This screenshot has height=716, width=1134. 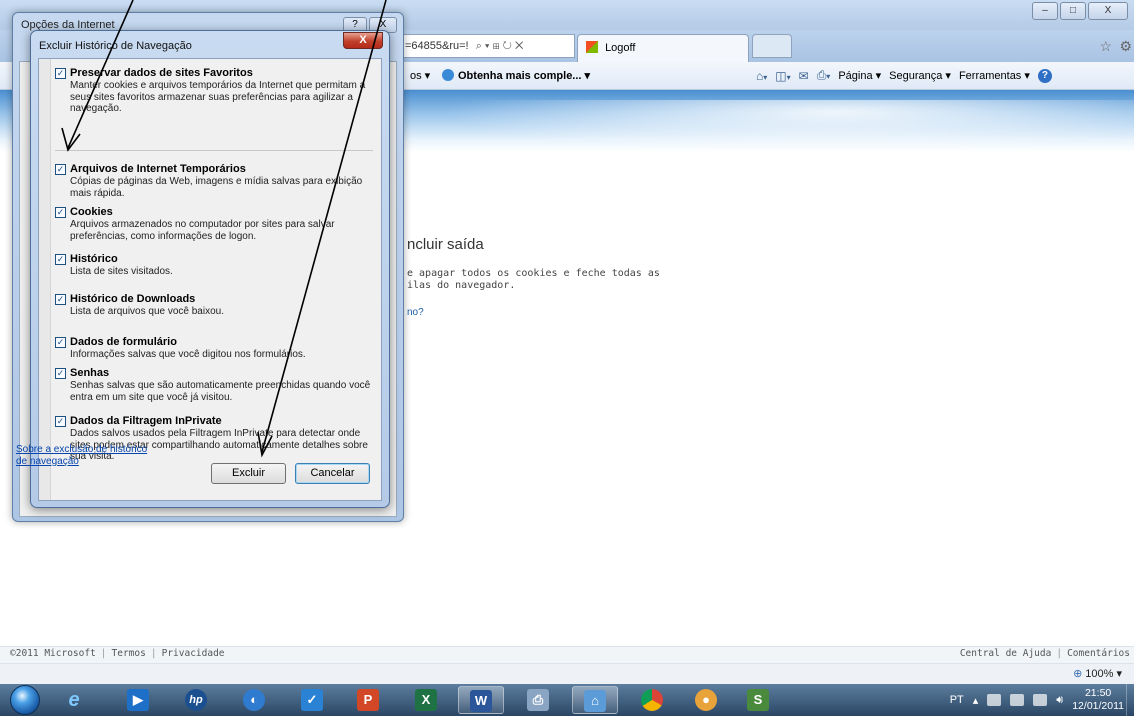 I want to click on taskbar-app-scanner: ⎙, so click(x=539, y=700).